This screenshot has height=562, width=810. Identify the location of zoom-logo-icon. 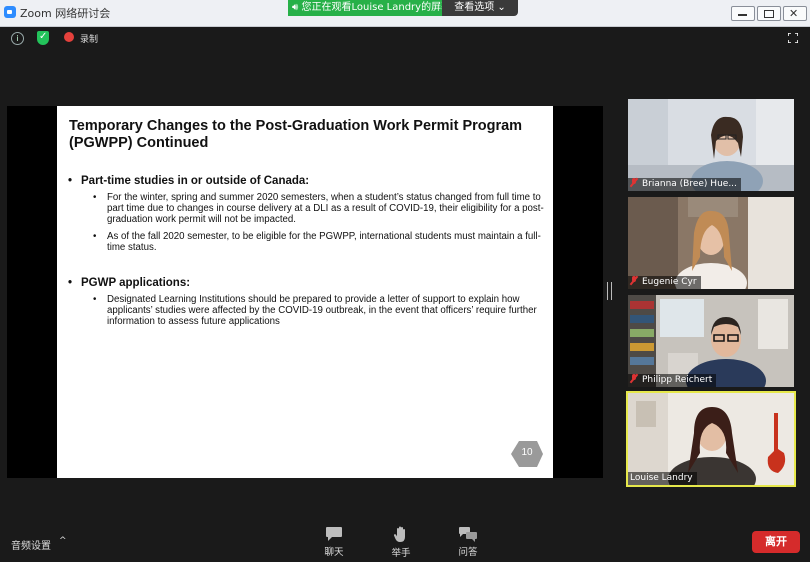
(10, 12).